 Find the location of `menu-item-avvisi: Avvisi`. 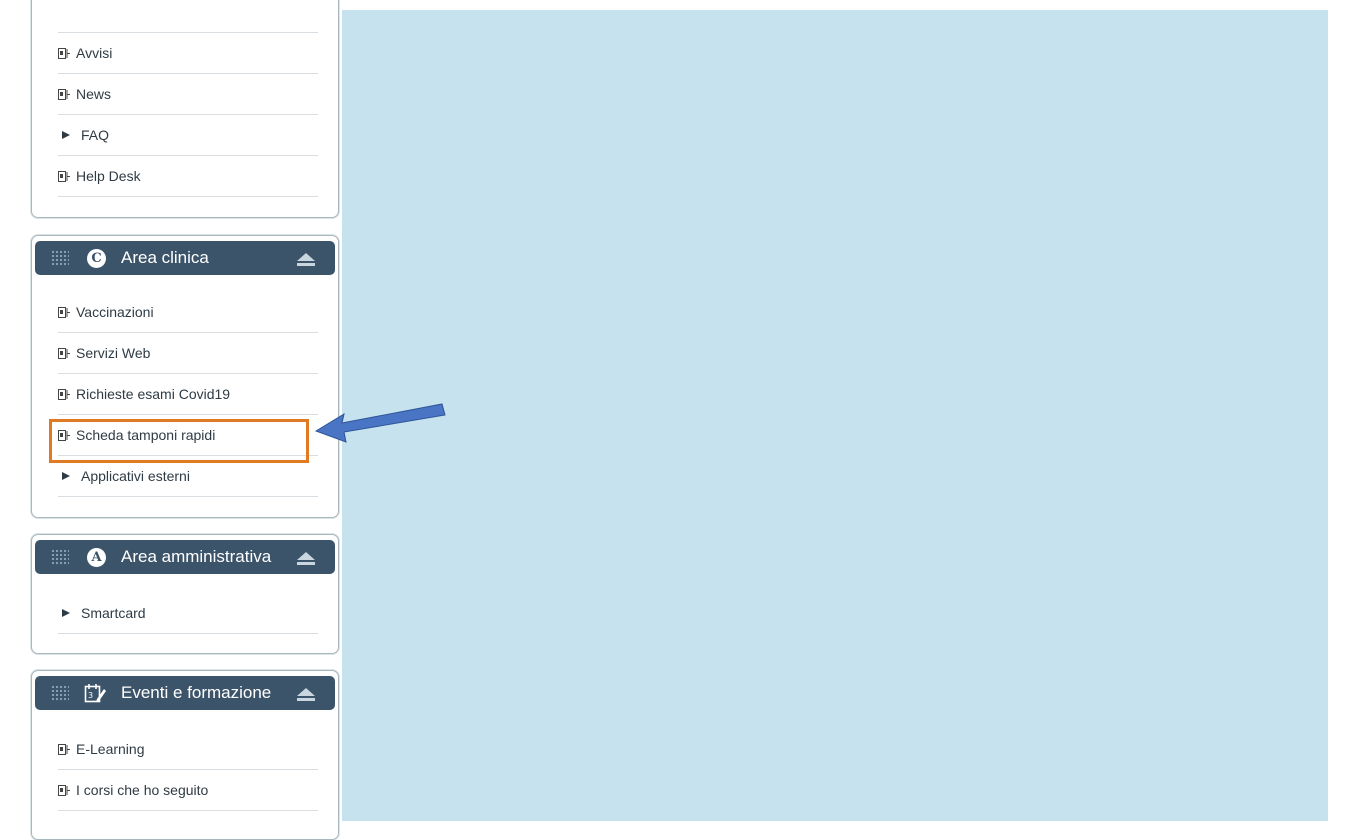

menu-item-avvisi: Avvisi is located at coordinates (188, 53).